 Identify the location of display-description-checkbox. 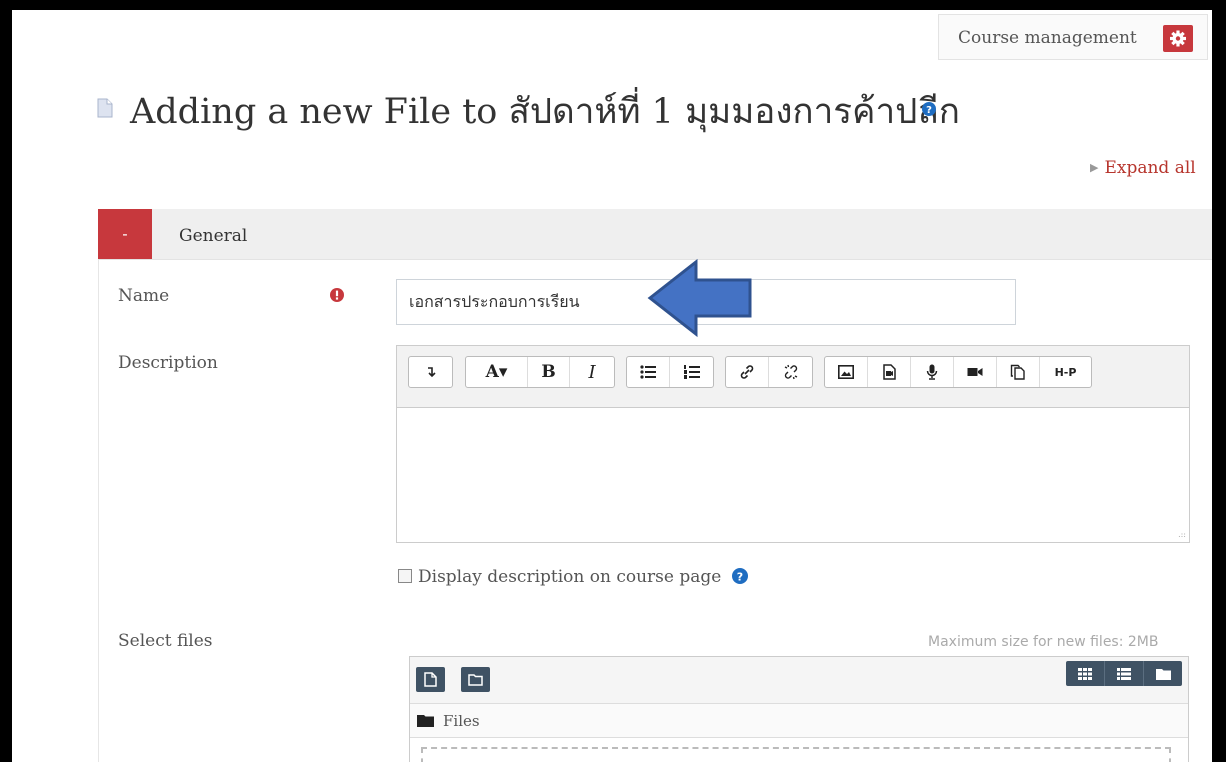
(405, 576).